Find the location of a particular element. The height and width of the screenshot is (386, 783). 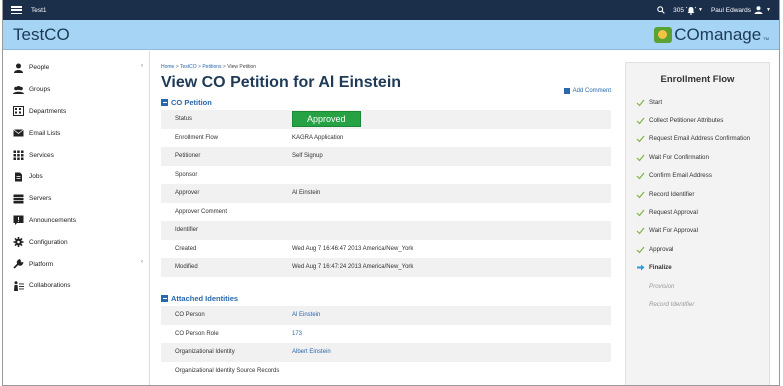

breadcrumb-co: TestCO is located at coordinates (188, 67).